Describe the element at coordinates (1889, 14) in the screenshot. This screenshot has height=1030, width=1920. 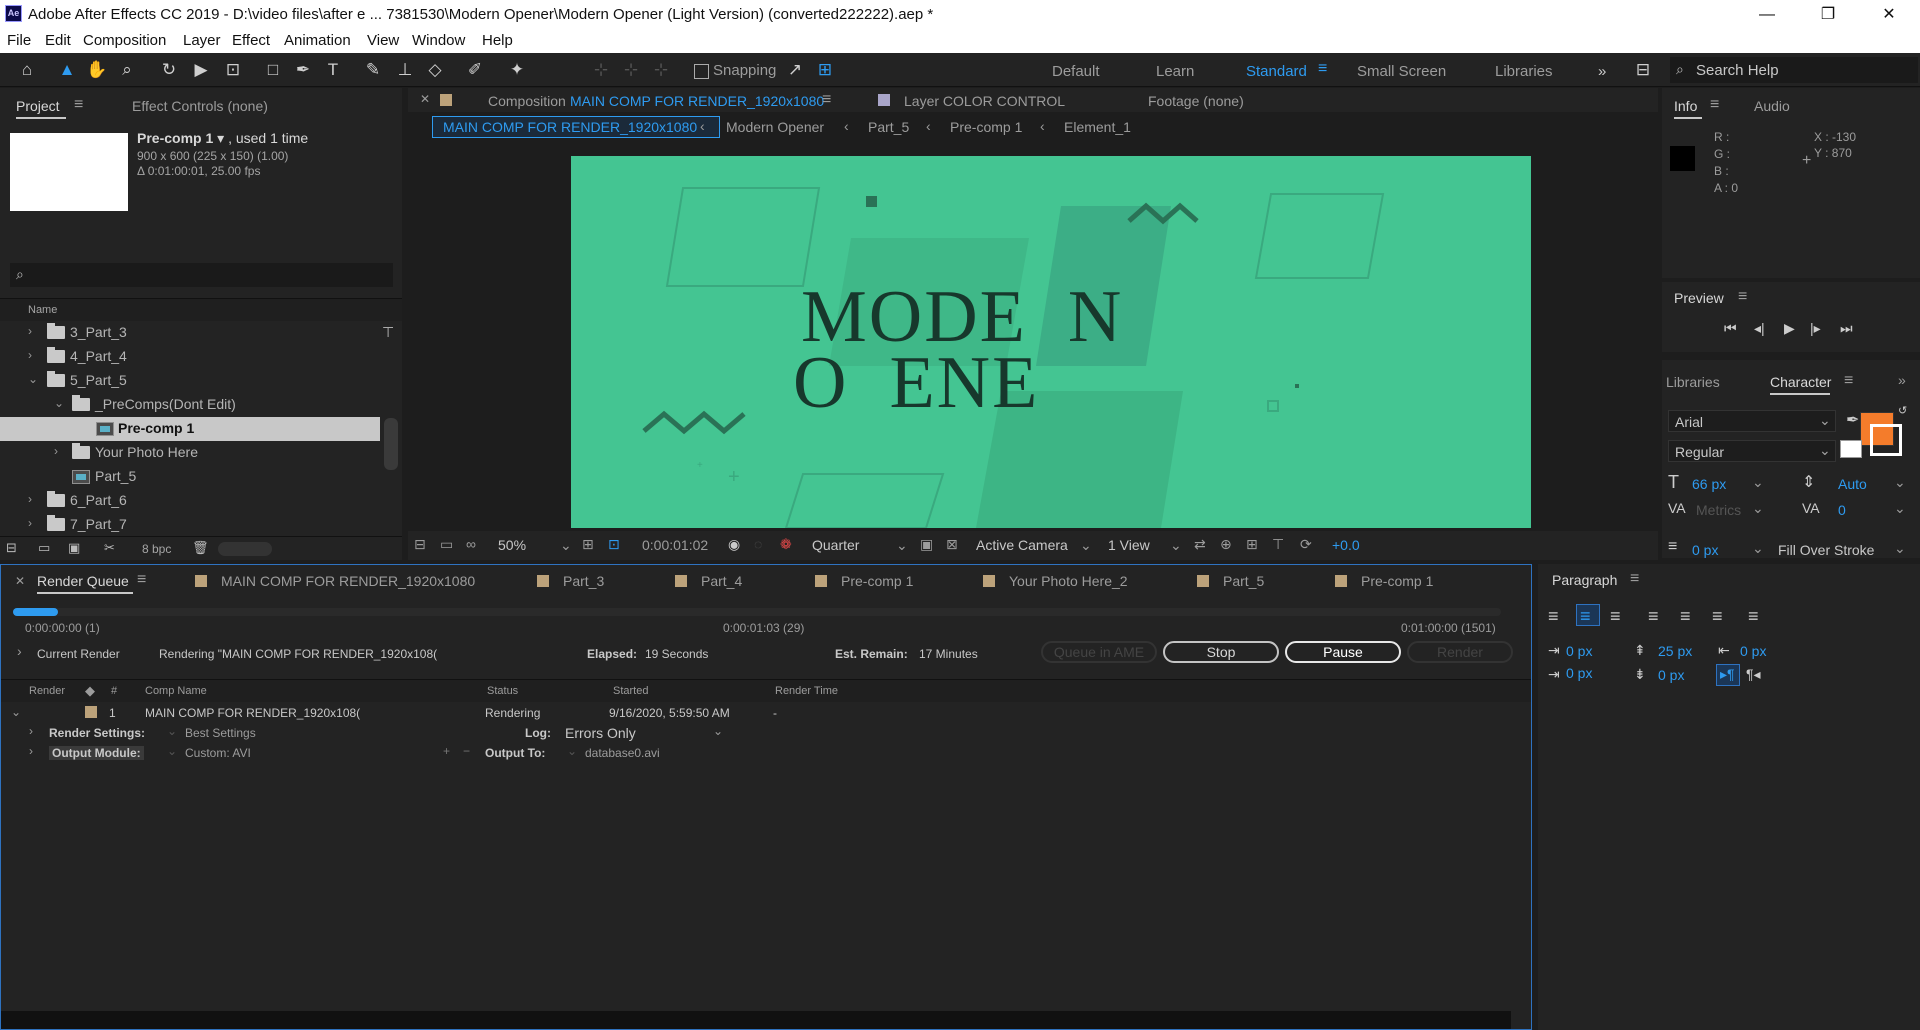
I see `close-button: ✕` at that location.